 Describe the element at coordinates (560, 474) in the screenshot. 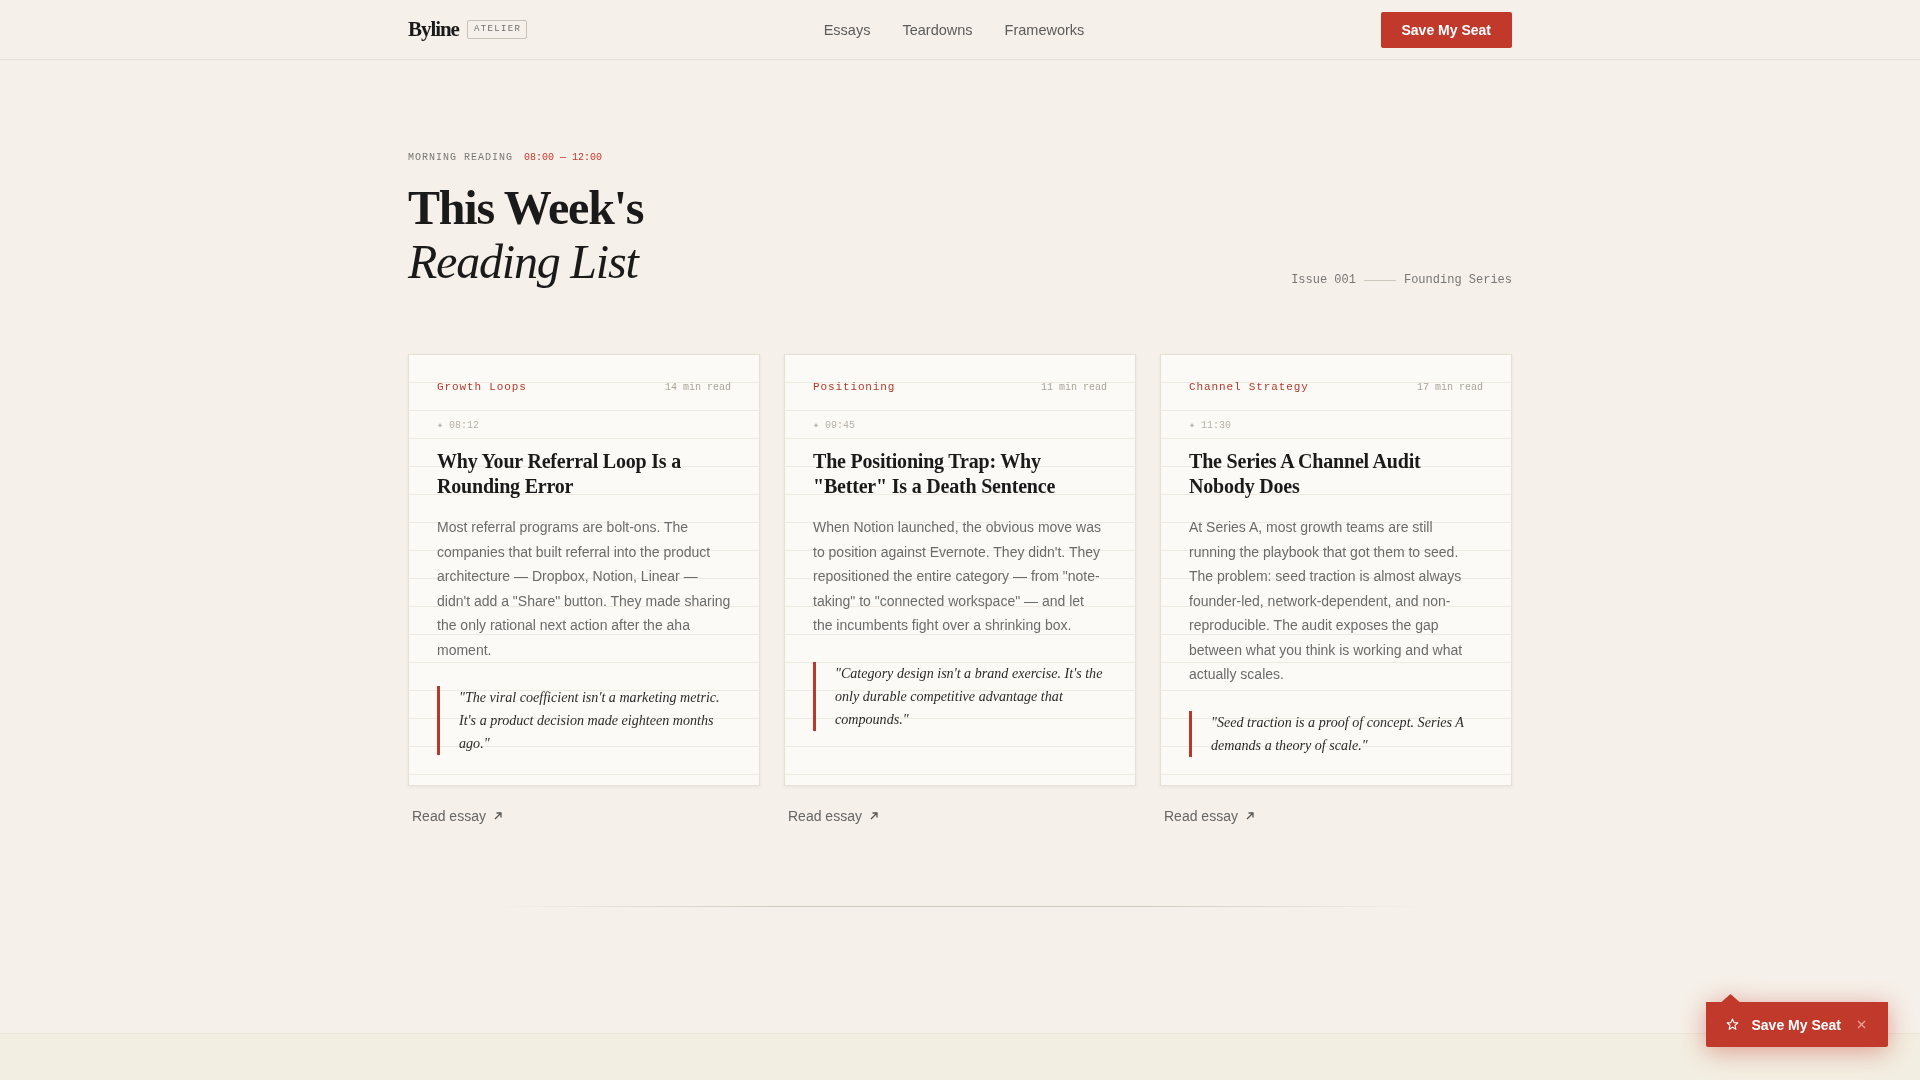

I see `essay-title: Why Your Referral Loop Is a Rounding Error` at that location.